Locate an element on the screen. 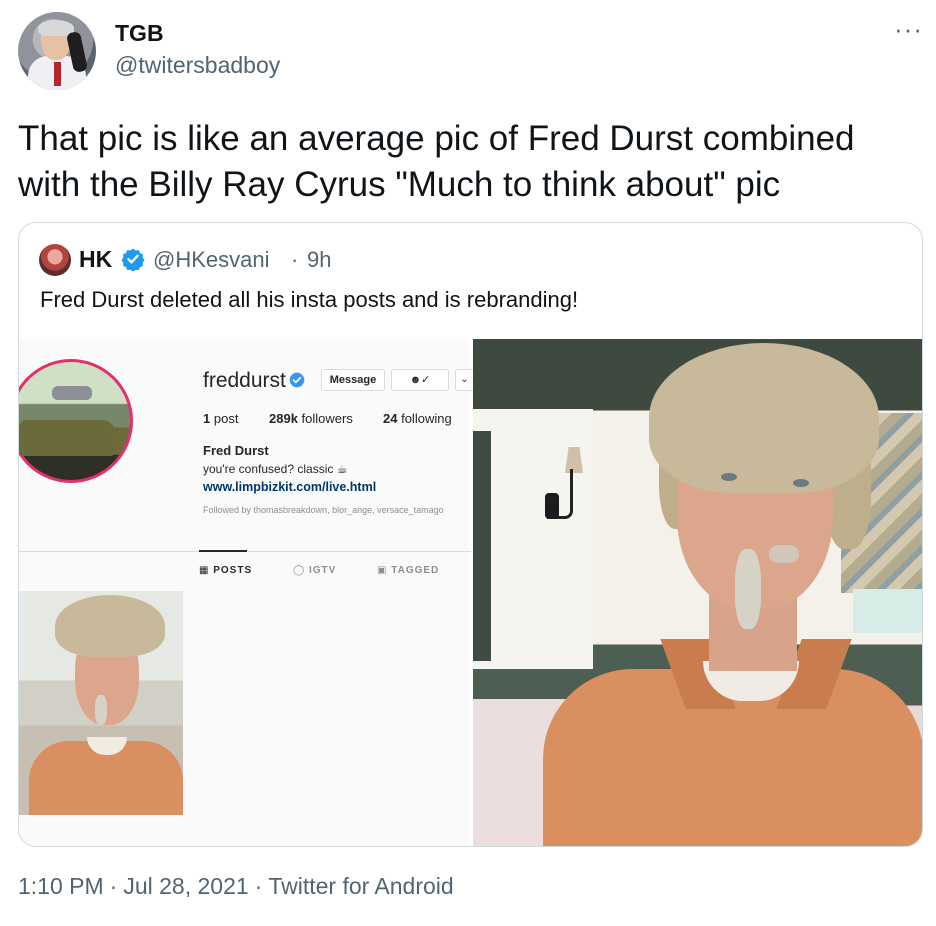 This screenshot has width=936, height=926. tag-icon: ▣ is located at coordinates (382, 570).